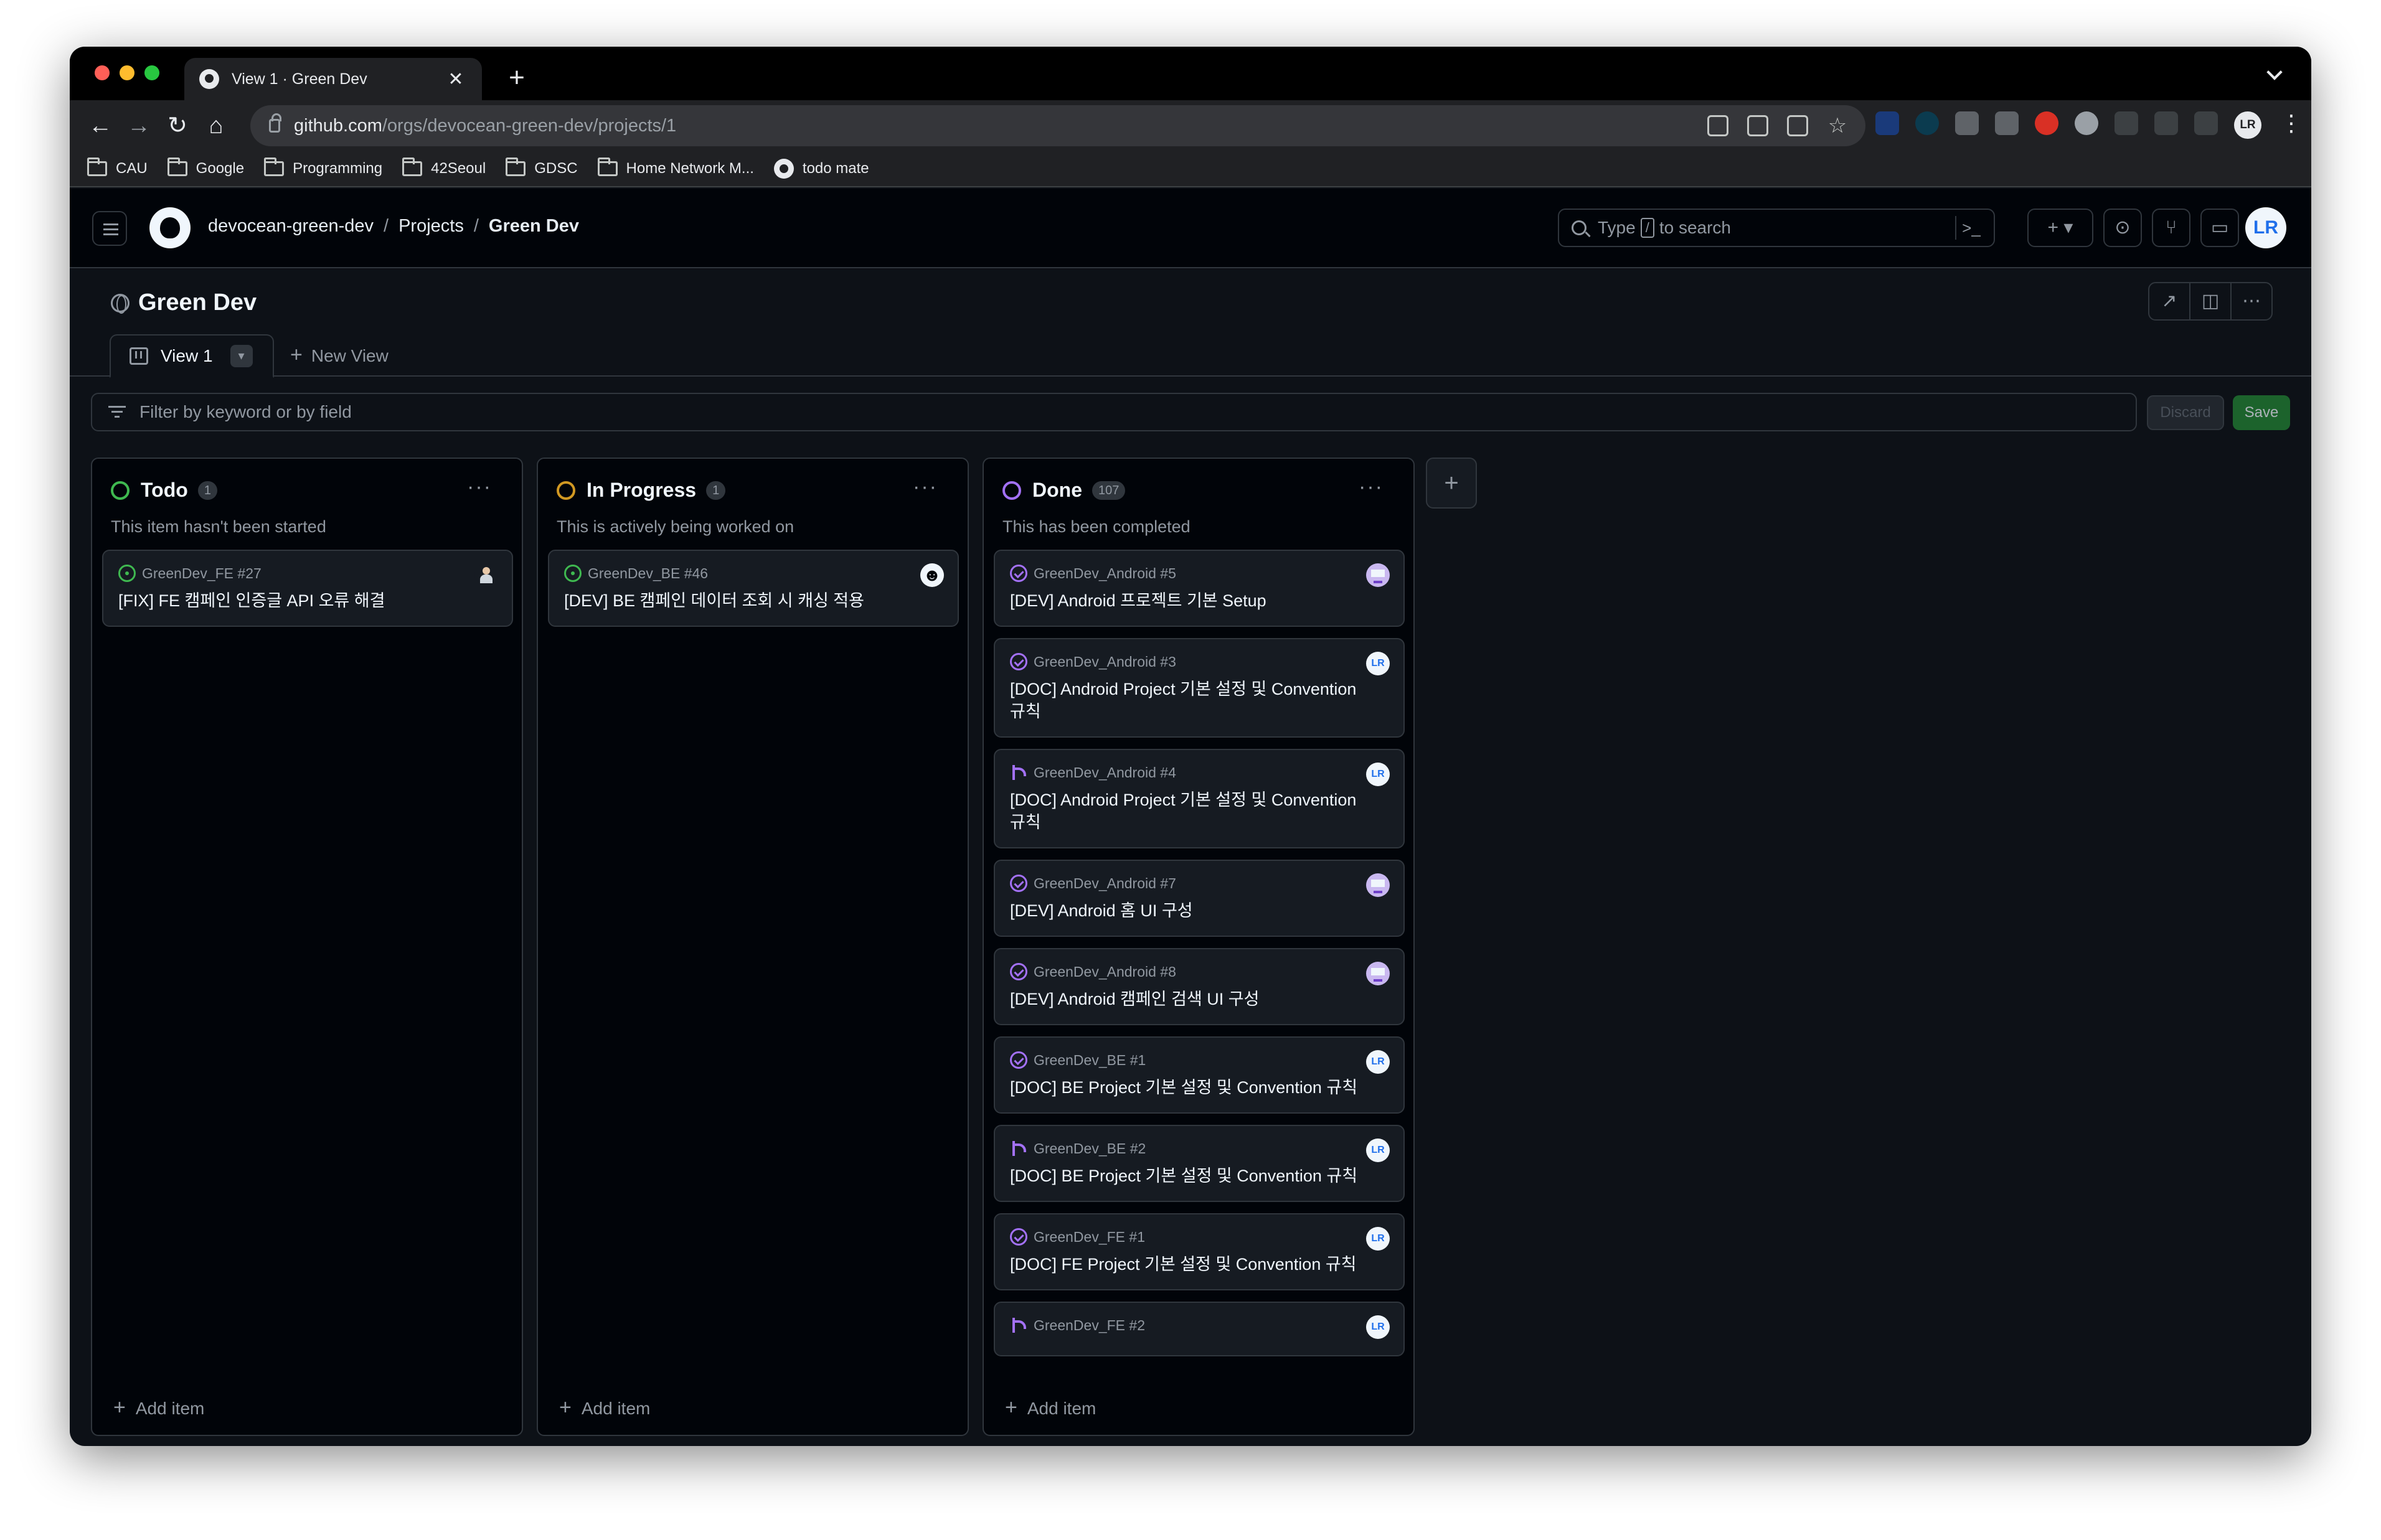  I want to click on forward-arrow-icon: →, so click(139, 125).